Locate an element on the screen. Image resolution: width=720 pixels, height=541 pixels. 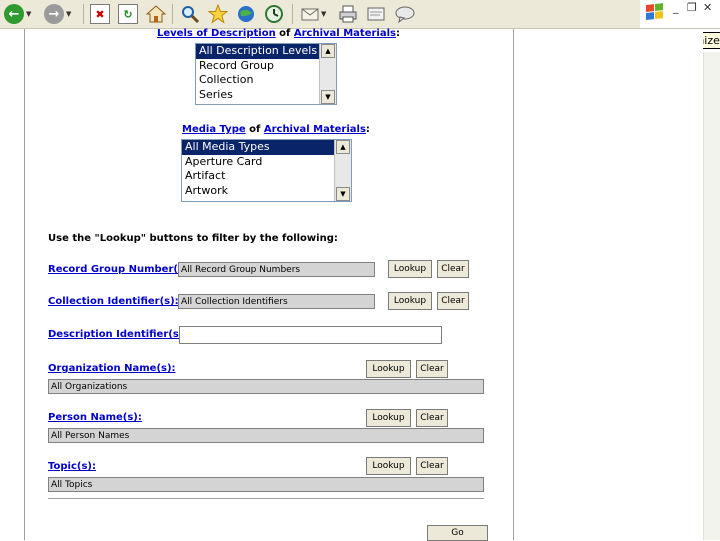
edit-icon is located at coordinates (376, 14).